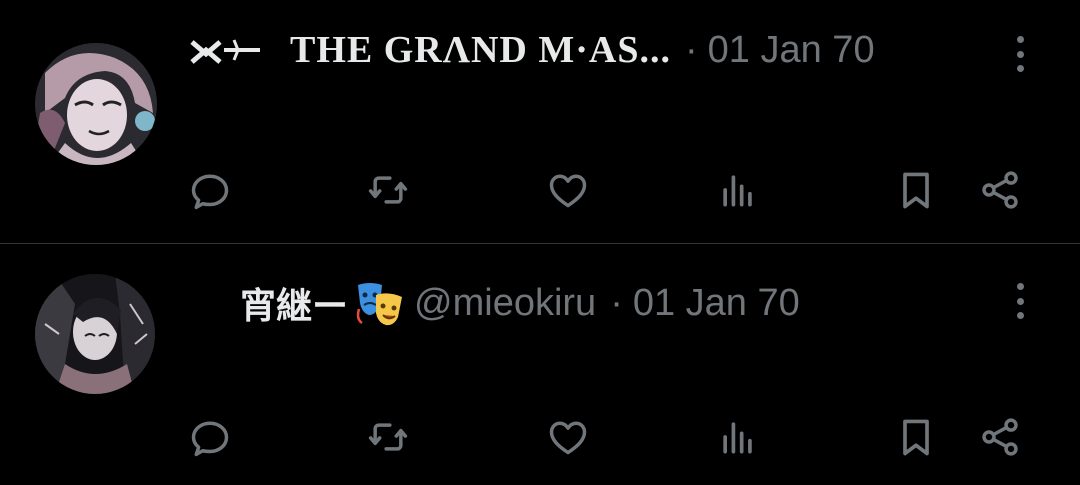 Image resolution: width=1080 pixels, height=485 pixels. What do you see at coordinates (294, 303) in the screenshot?
I see `display-name: 宵継ー` at bounding box center [294, 303].